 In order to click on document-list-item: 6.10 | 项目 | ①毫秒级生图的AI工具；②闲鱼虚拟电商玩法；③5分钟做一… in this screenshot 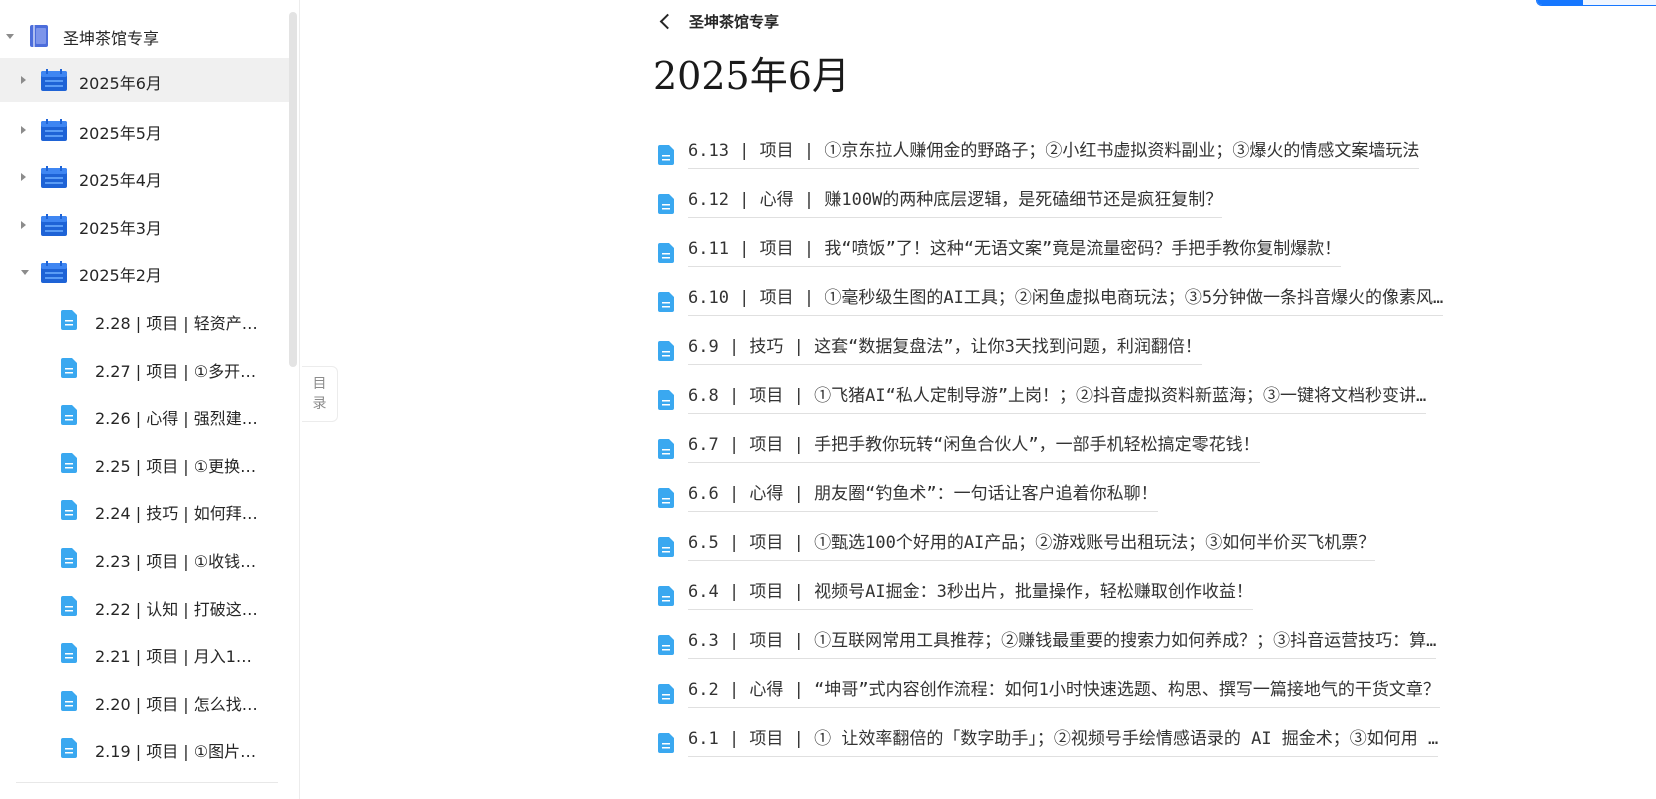, I will do `click(1101, 301)`.